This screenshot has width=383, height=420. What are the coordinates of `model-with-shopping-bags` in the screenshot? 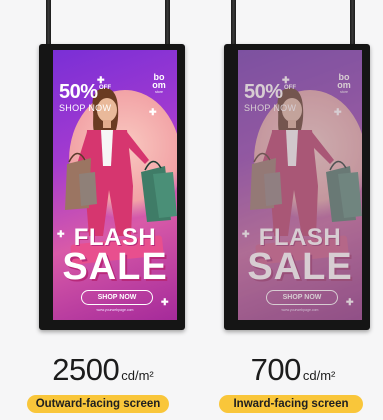 It's located at (306, 162).